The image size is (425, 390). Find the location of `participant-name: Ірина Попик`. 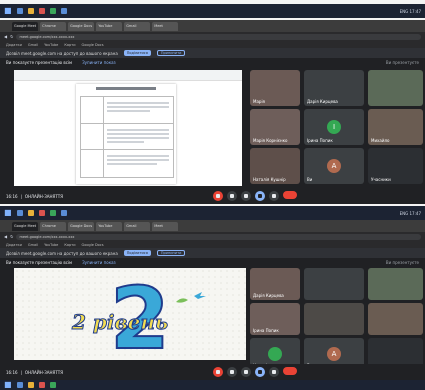

participant-name: Ірина Попик is located at coordinates (266, 330).